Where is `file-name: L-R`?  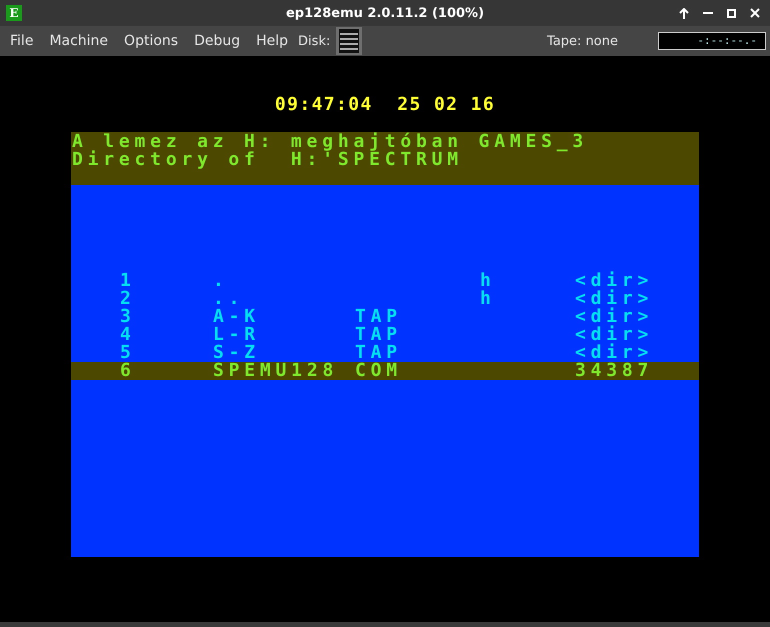 file-name: L-R is located at coordinates (237, 335).